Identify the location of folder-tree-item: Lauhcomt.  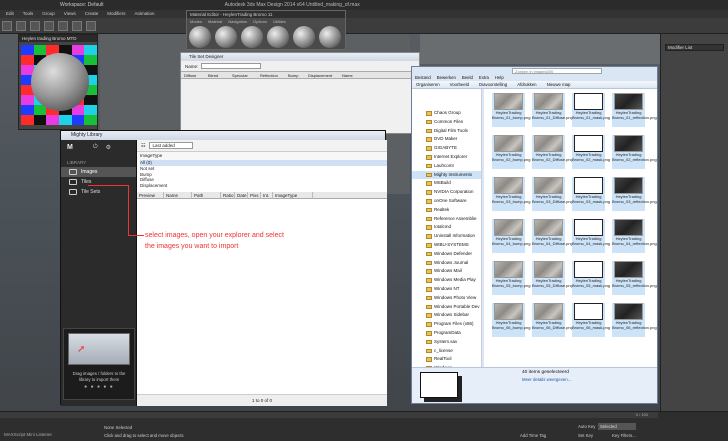
(446, 166).